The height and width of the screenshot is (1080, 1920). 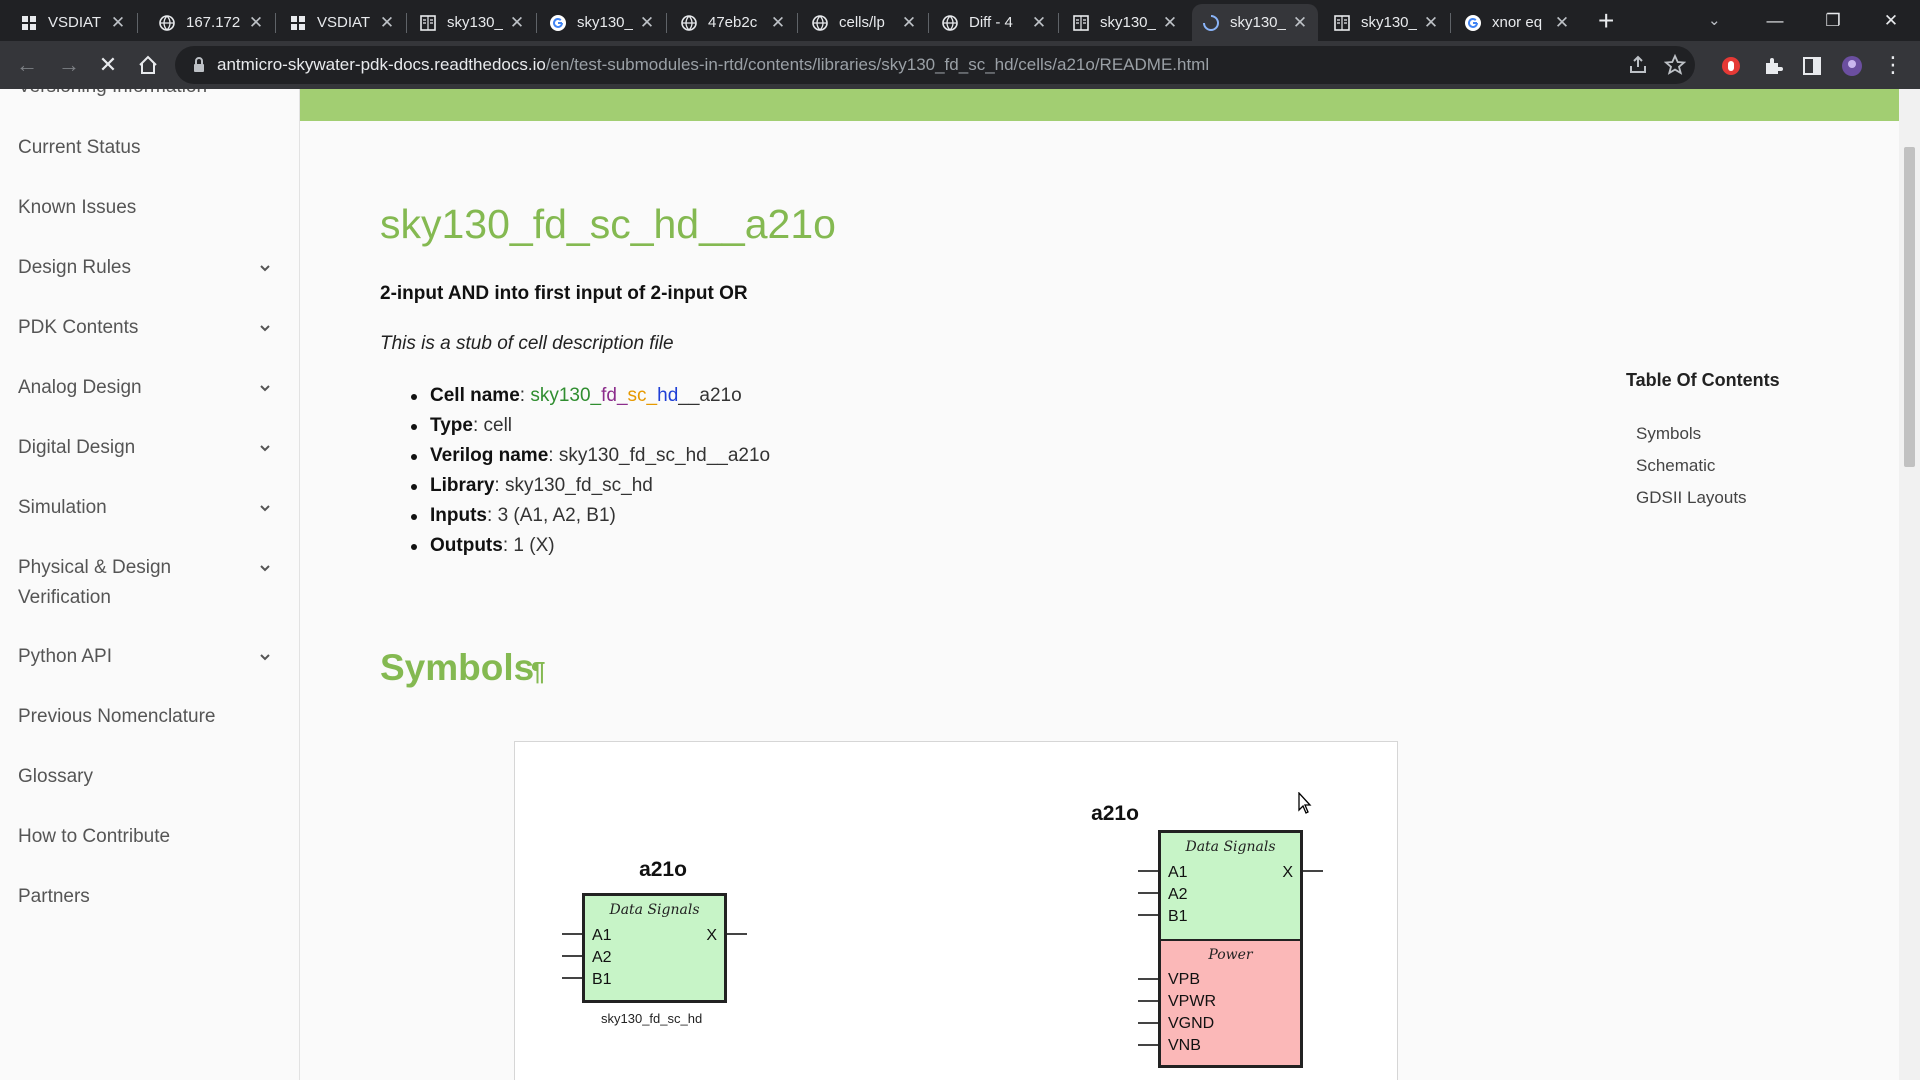 I want to click on sidebar-item-known-issues: Known Issues, so click(x=149, y=208).